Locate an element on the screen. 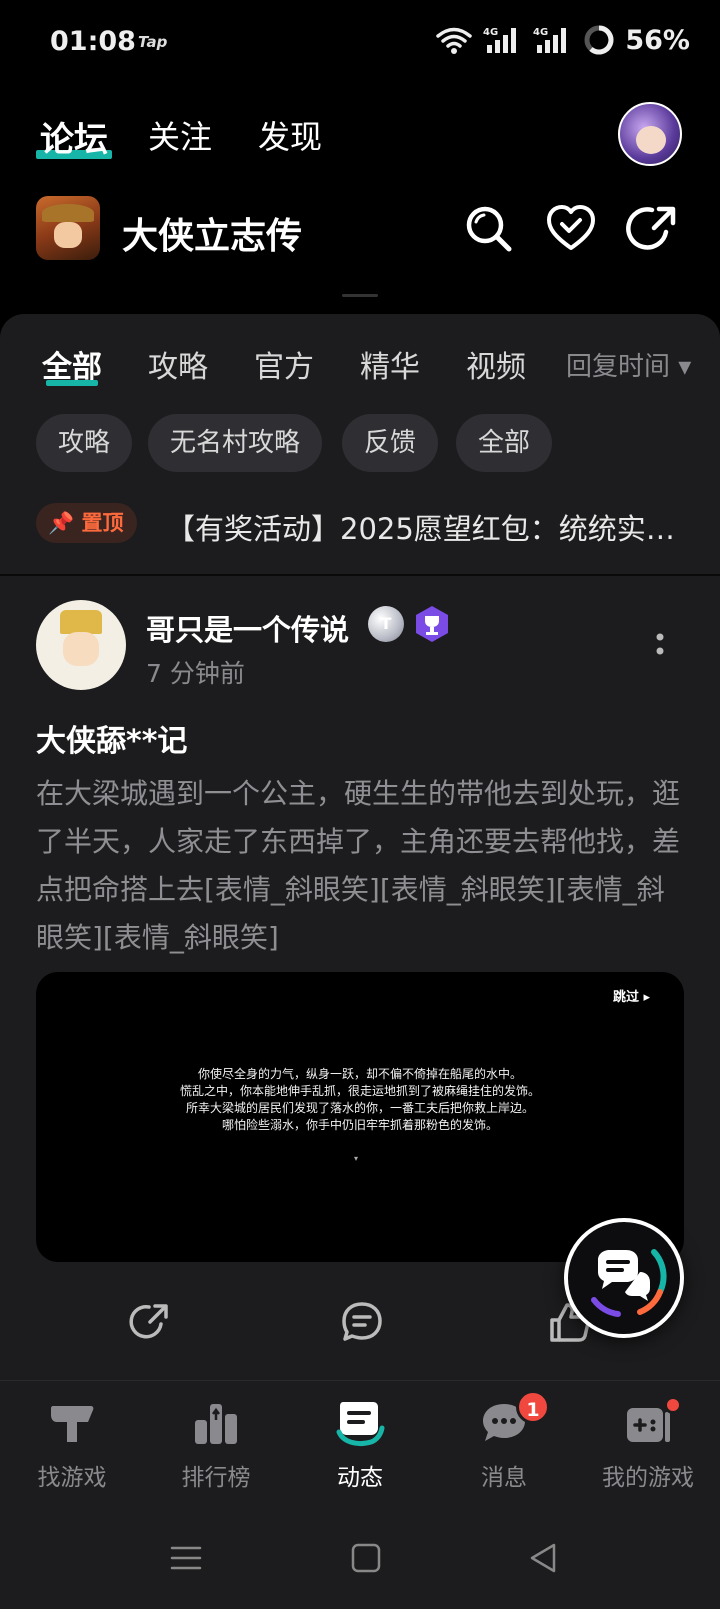 The width and height of the screenshot is (720, 1609). comment-icon is located at coordinates (362, 1322).